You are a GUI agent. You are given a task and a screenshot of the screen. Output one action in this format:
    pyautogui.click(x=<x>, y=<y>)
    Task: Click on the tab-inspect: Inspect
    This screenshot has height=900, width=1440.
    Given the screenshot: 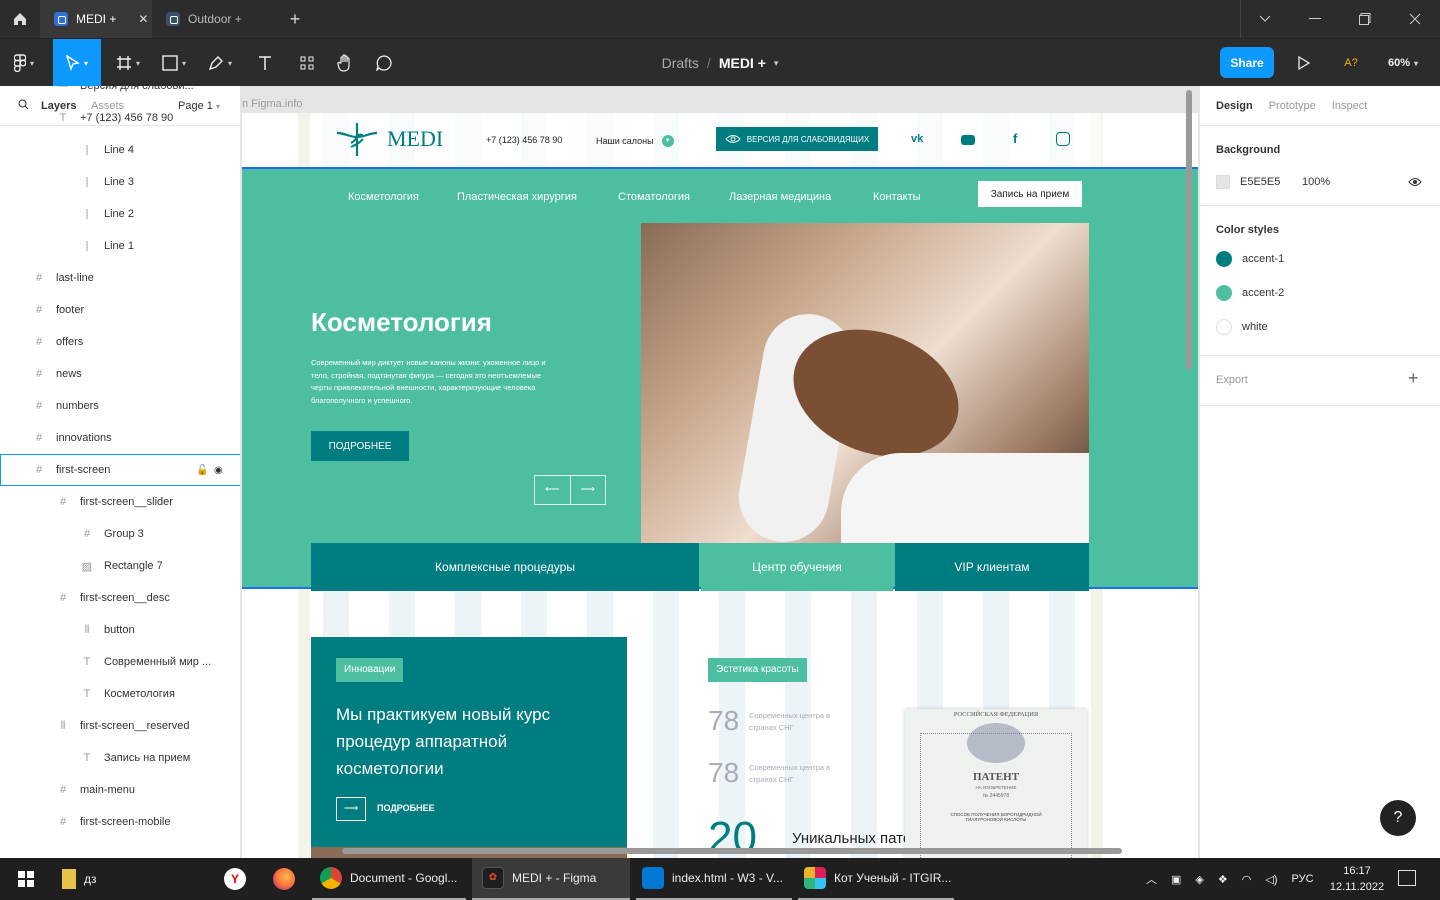 What is the action you would take?
    pyautogui.click(x=1349, y=106)
    